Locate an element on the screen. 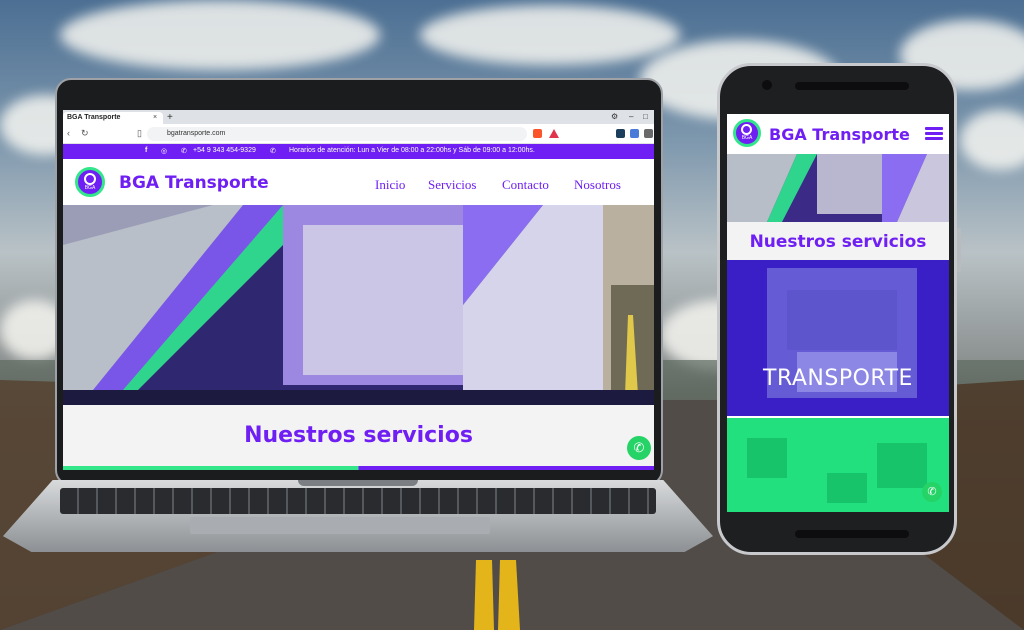 The width and height of the screenshot is (1024, 630). maximize-icon: □ is located at coordinates (645, 116).